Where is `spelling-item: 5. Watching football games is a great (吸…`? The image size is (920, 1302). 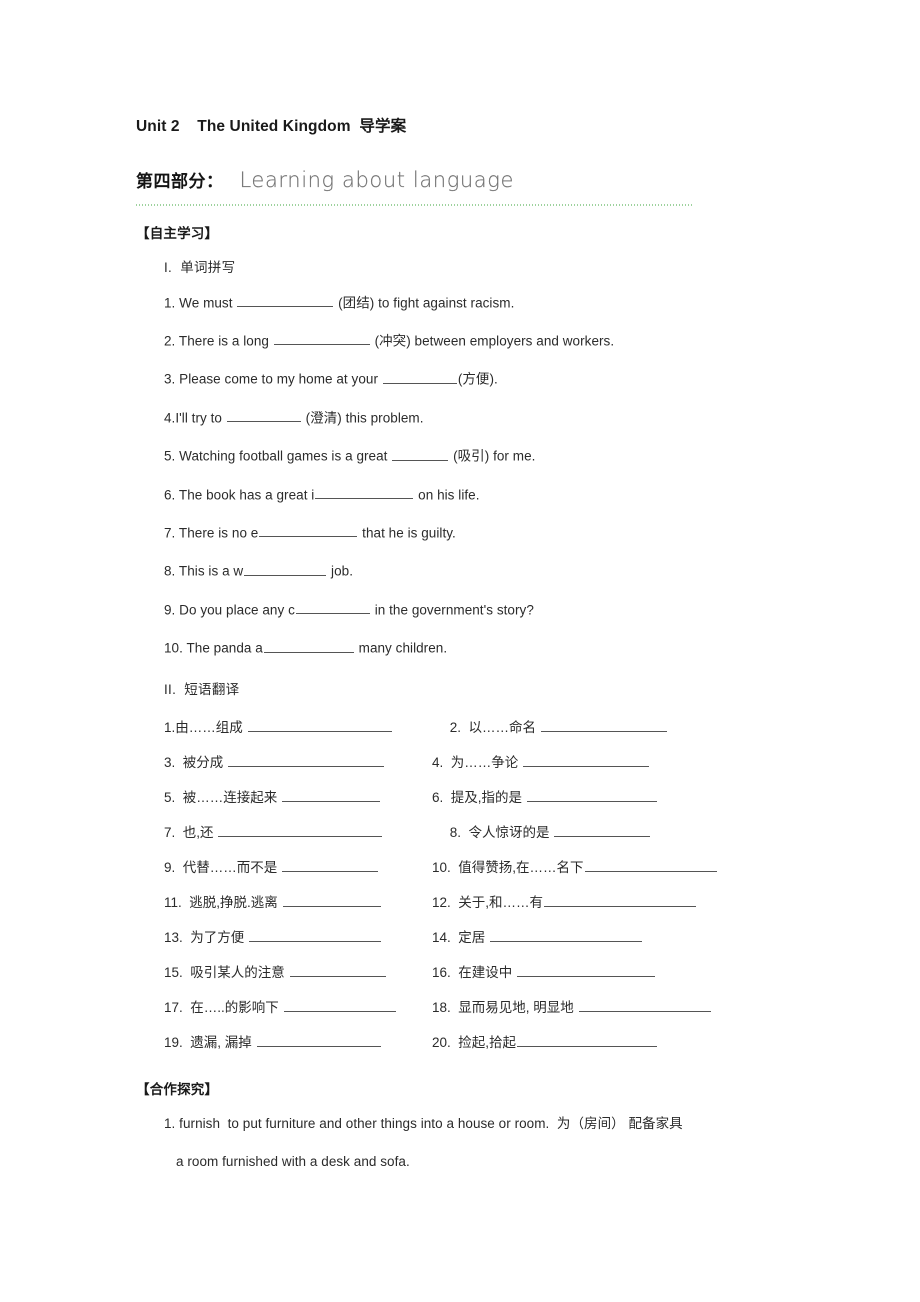 spelling-item: 5. Watching football games is a great (吸… is located at coordinates (500, 455).